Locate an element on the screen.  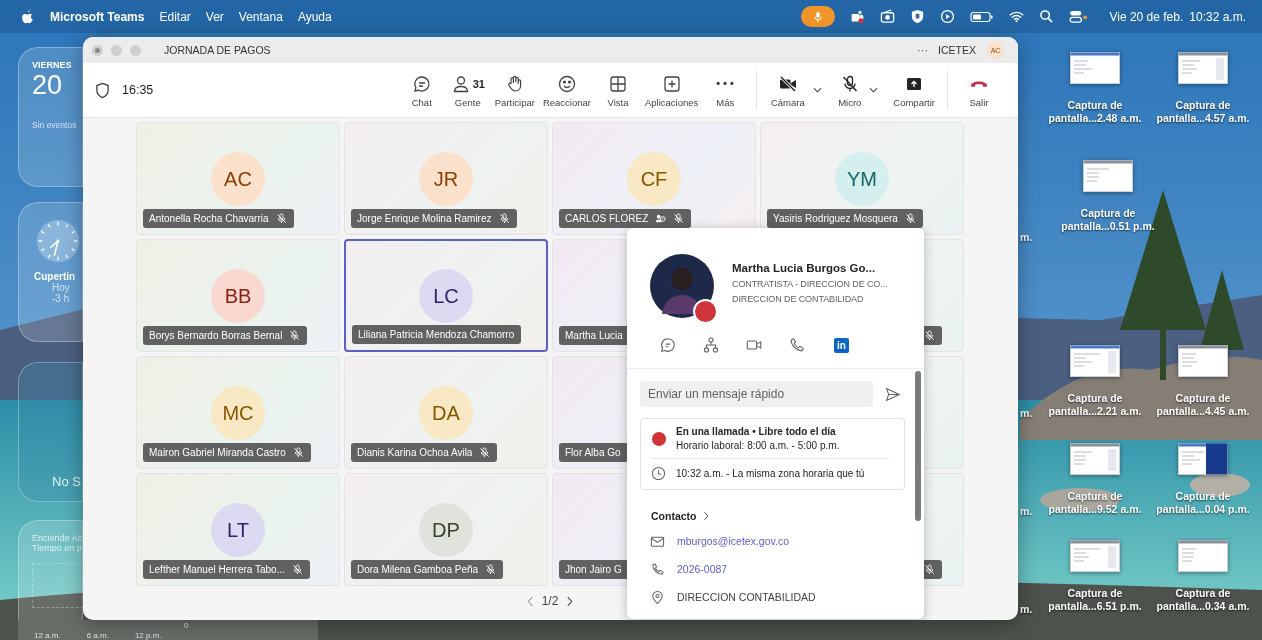
participant-avatar: CF is located at coordinates (654, 179).